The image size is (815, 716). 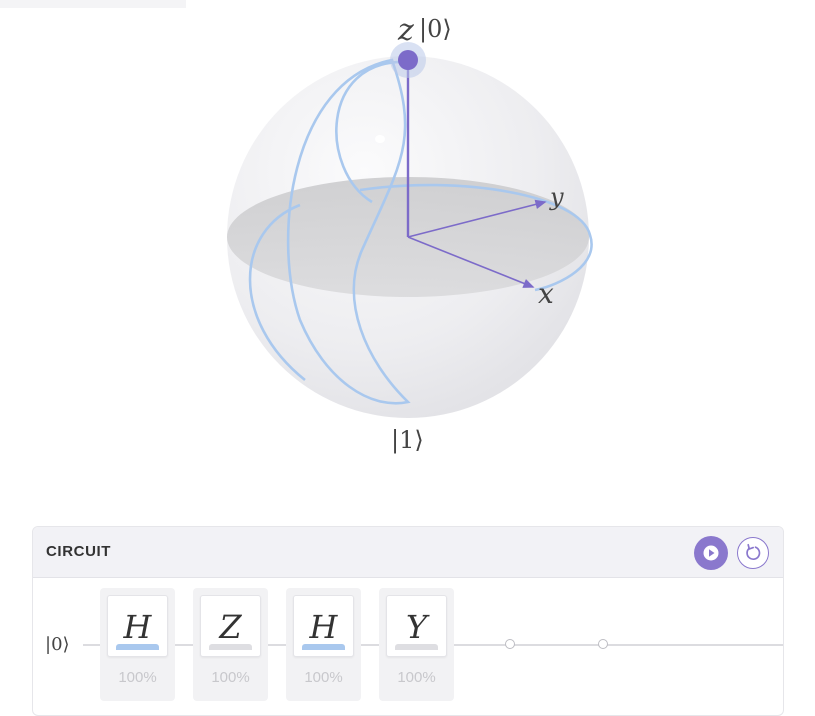 I want to click on gate-tile: Y, so click(x=416, y=626).